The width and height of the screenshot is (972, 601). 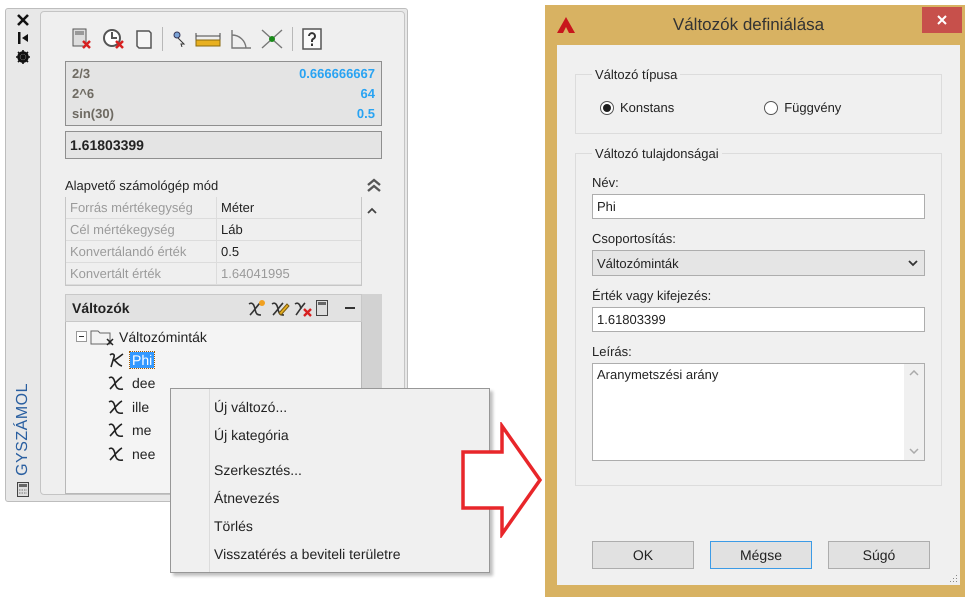 I want to click on group-title: Változó típusa, so click(x=636, y=74).